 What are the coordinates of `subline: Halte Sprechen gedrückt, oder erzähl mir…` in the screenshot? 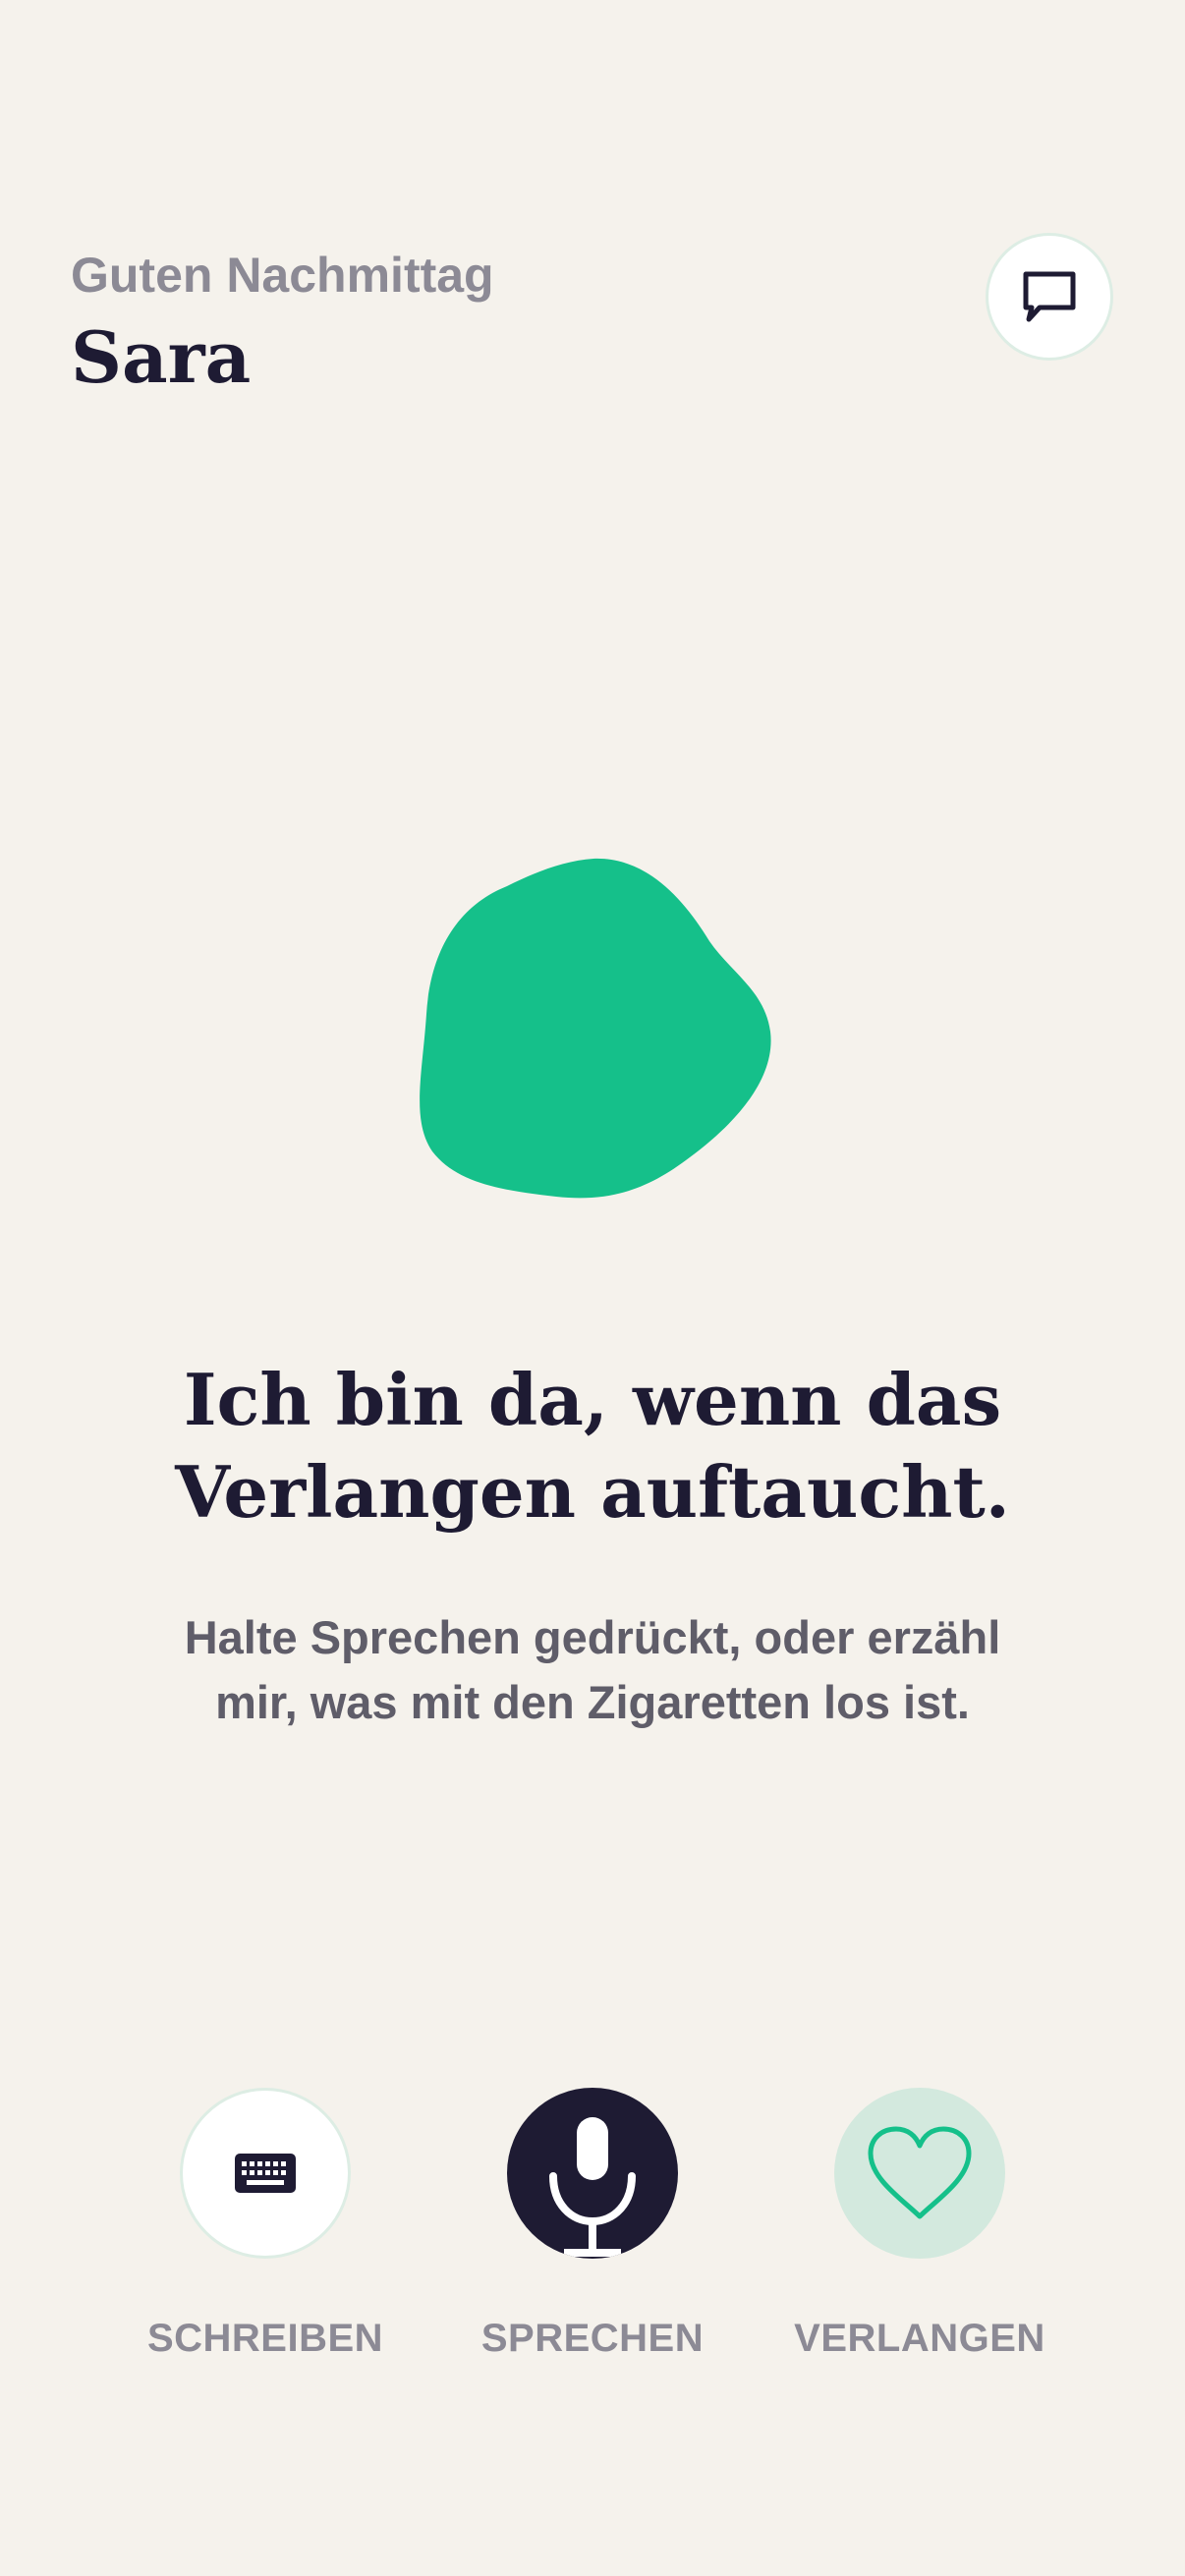 It's located at (592, 1670).